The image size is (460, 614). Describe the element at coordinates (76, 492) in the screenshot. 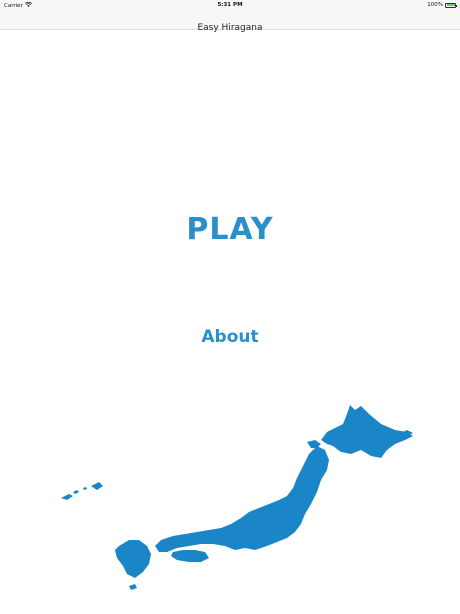

I see `map-island-chain` at that location.